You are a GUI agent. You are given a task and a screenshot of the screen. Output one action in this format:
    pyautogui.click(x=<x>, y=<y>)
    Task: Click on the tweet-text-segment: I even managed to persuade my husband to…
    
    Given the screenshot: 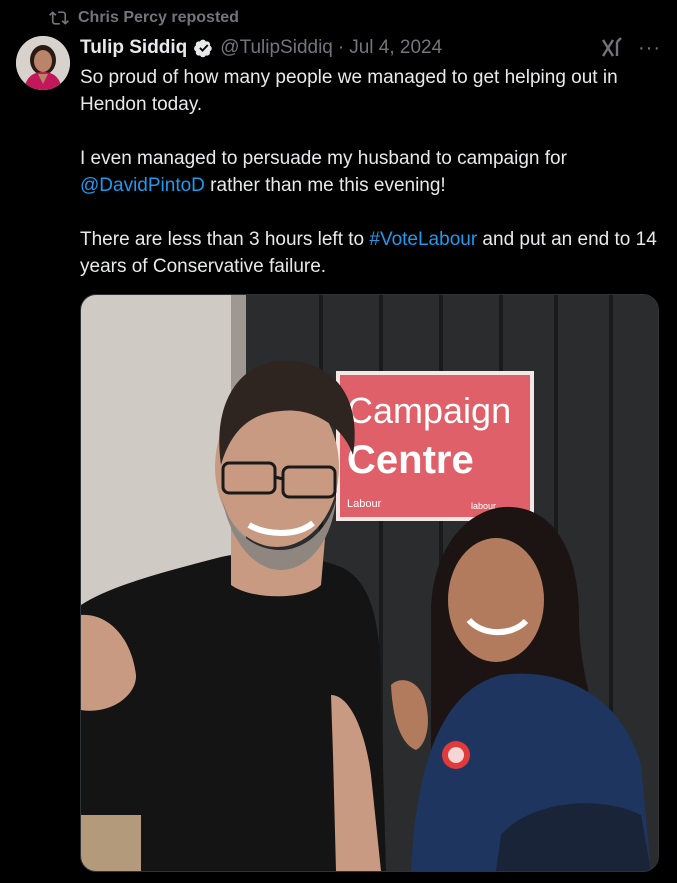 What is the action you would take?
    pyautogui.click(x=323, y=158)
    